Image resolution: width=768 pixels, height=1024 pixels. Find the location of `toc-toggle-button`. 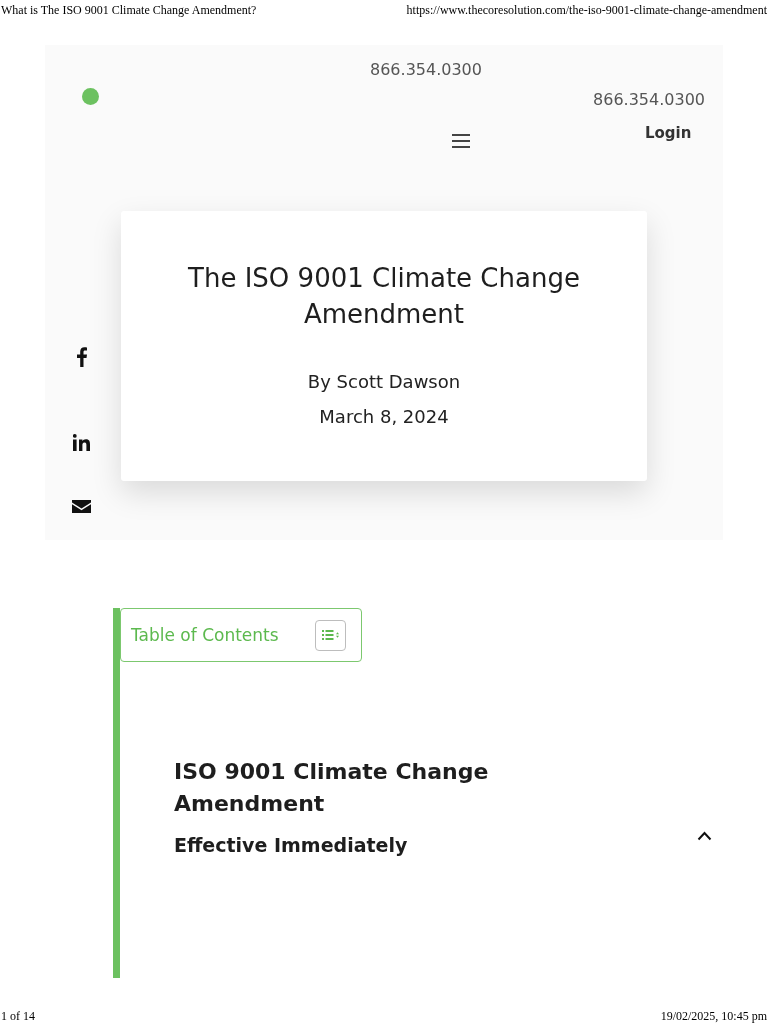

toc-toggle-button is located at coordinates (330, 635).